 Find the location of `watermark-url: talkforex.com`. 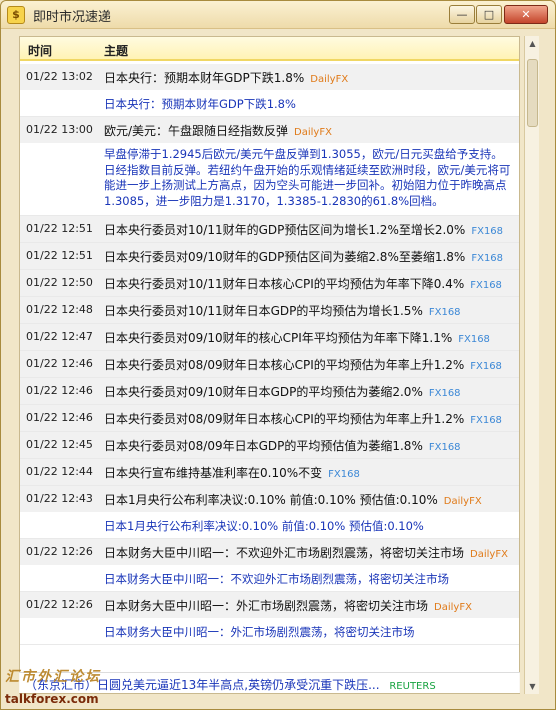

watermark-url: talkforex.com is located at coordinates (52, 699).